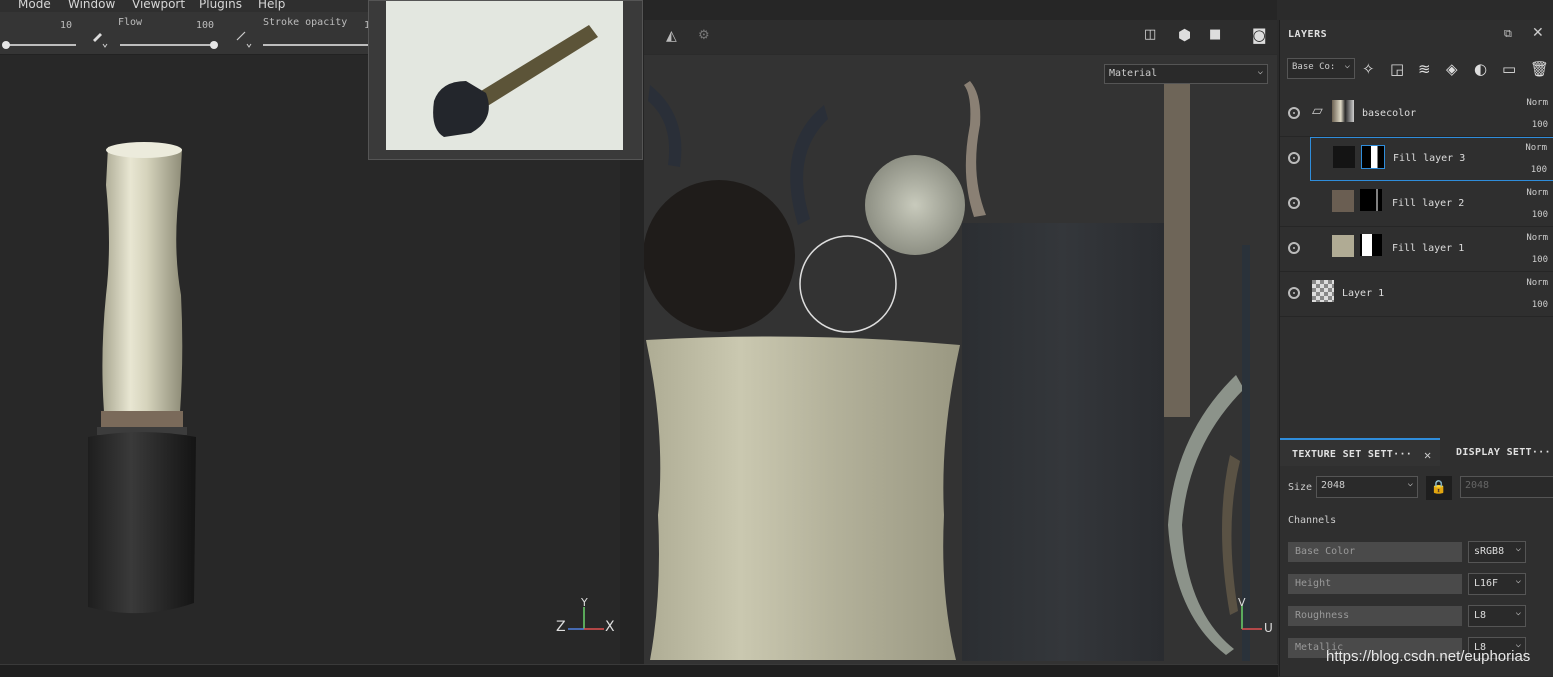  Describe the element at coordinates (1375, 616) in the screenshot. I see `channel-roughness: Roughness` at that location.